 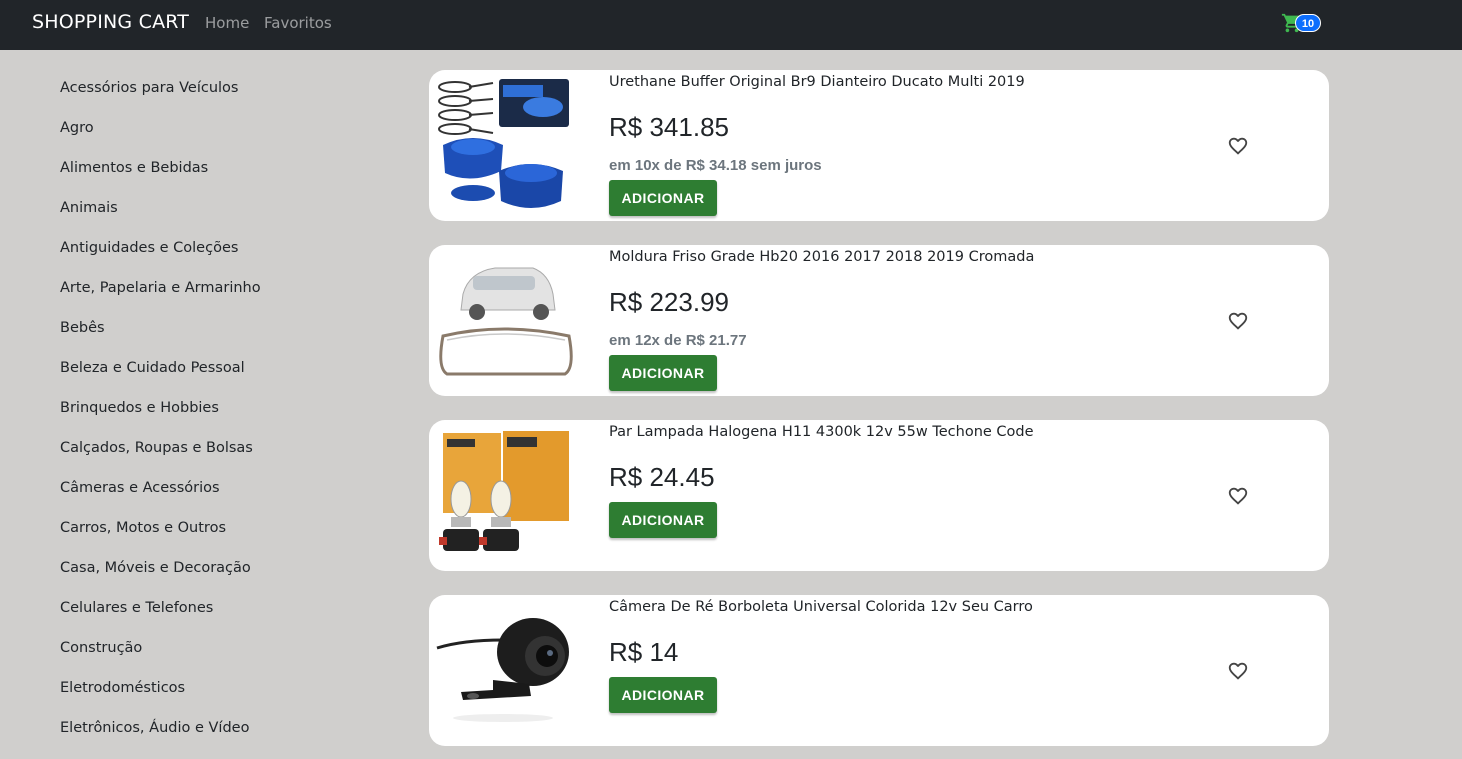 What do you see at coordinates (298, 23) in the screenshot?
I see `nav-link-favoritos: Favoritos` at bounding box center [298, 23].